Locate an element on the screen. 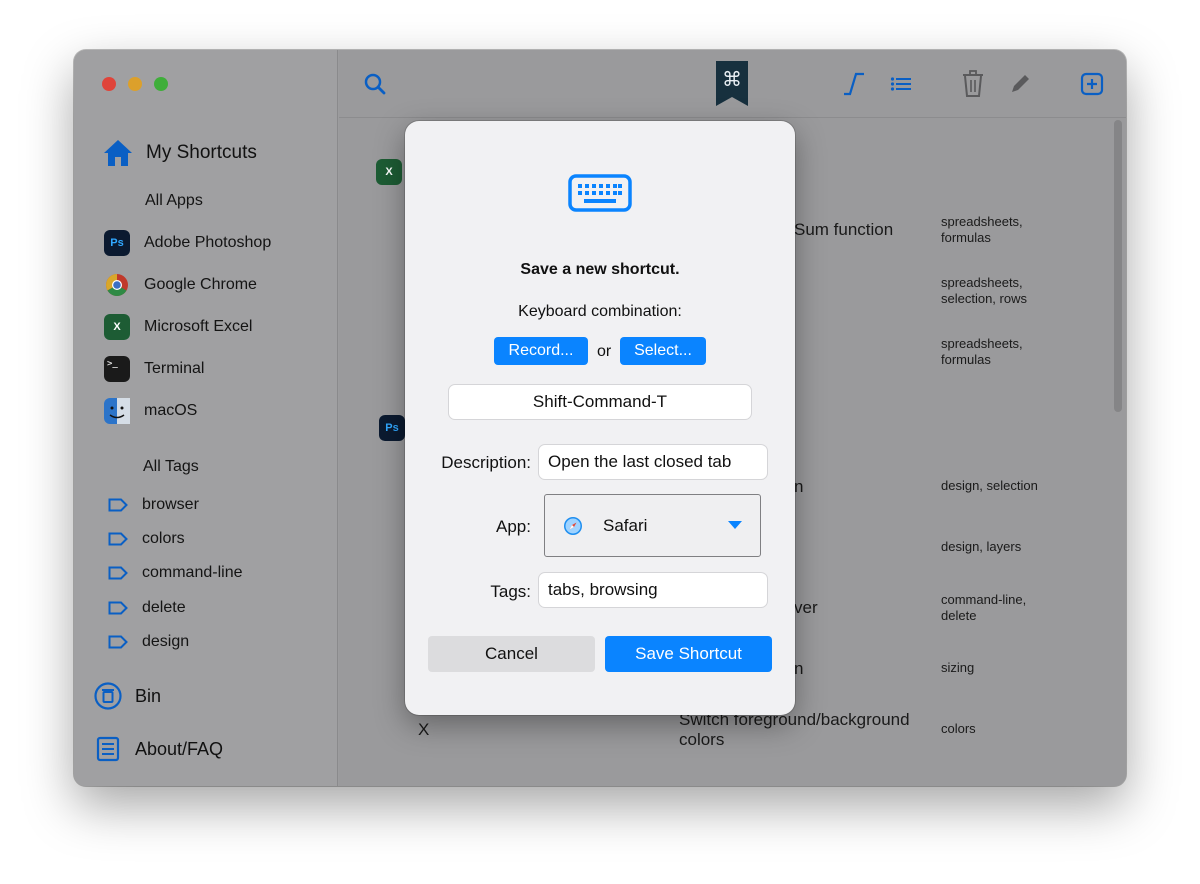 The height and width of the screenshot is (884, 1200). sidebar-tag-delete: delete is located at coordinates (147, 608).